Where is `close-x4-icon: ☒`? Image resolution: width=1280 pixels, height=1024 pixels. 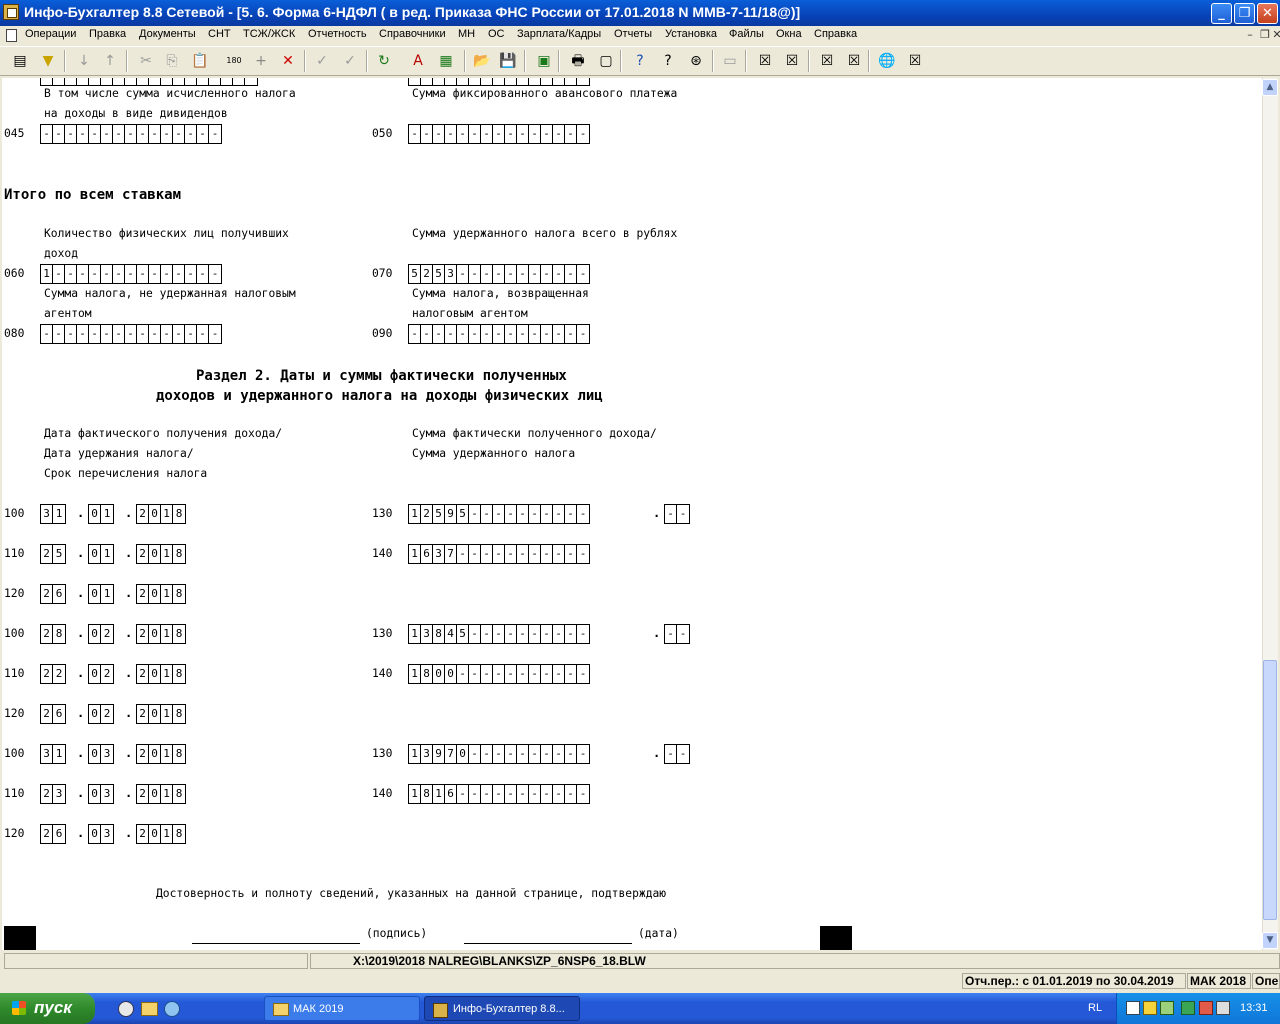 close-x4-icon: ☒ is located at coordinates (854, 61).